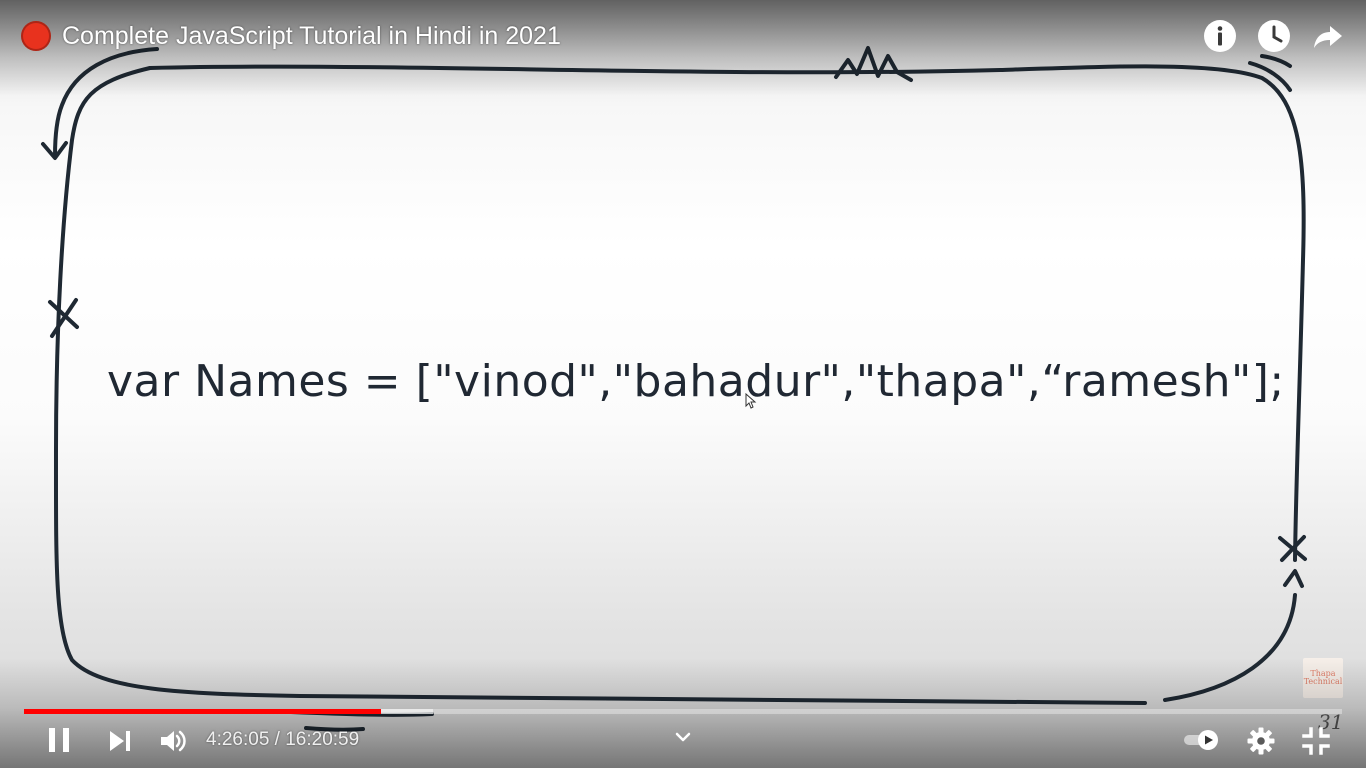 The image size is (1366, 768). I want to click on time-display: 4:26:05 / 16:20:59, so click(283, 739).